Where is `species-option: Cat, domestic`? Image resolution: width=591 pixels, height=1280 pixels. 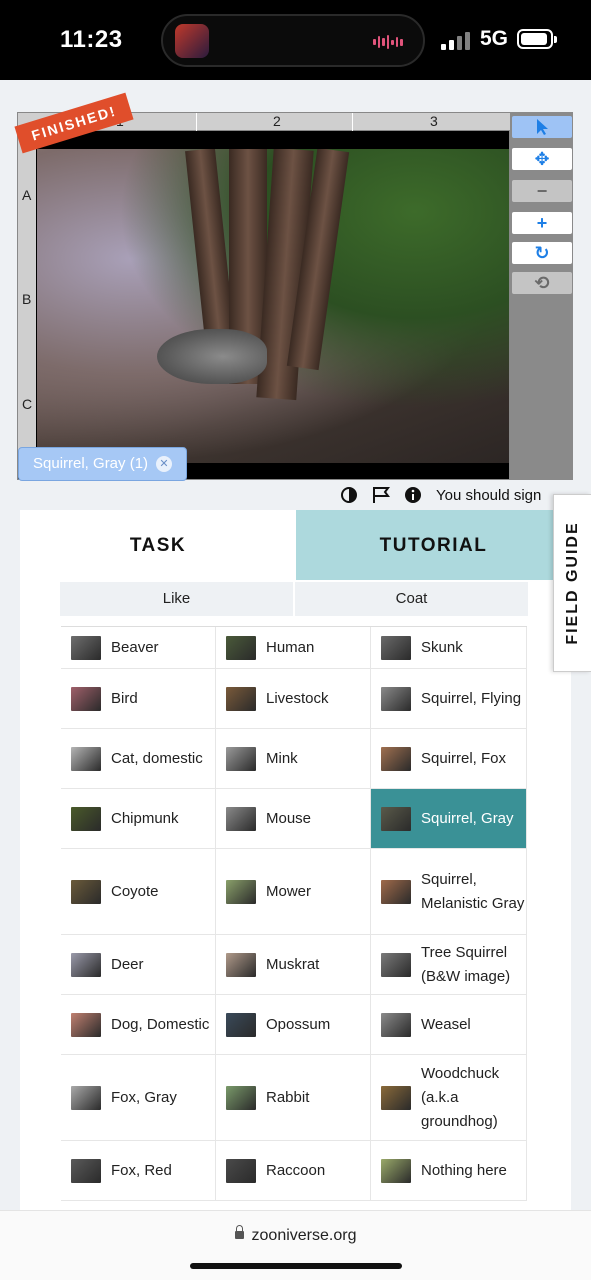
species-option: Cat, domestic is located at coordinates (138, 759).